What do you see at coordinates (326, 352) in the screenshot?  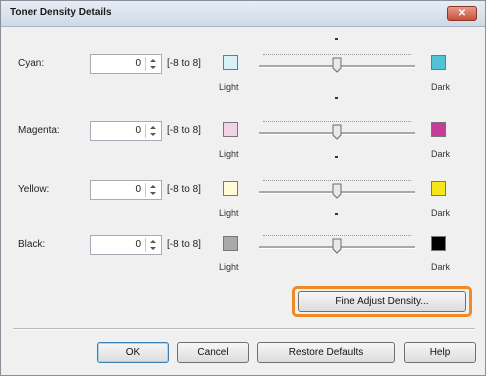 I see `restore-defaults-button: Restore Defaults` at bounding box center [326, 352].